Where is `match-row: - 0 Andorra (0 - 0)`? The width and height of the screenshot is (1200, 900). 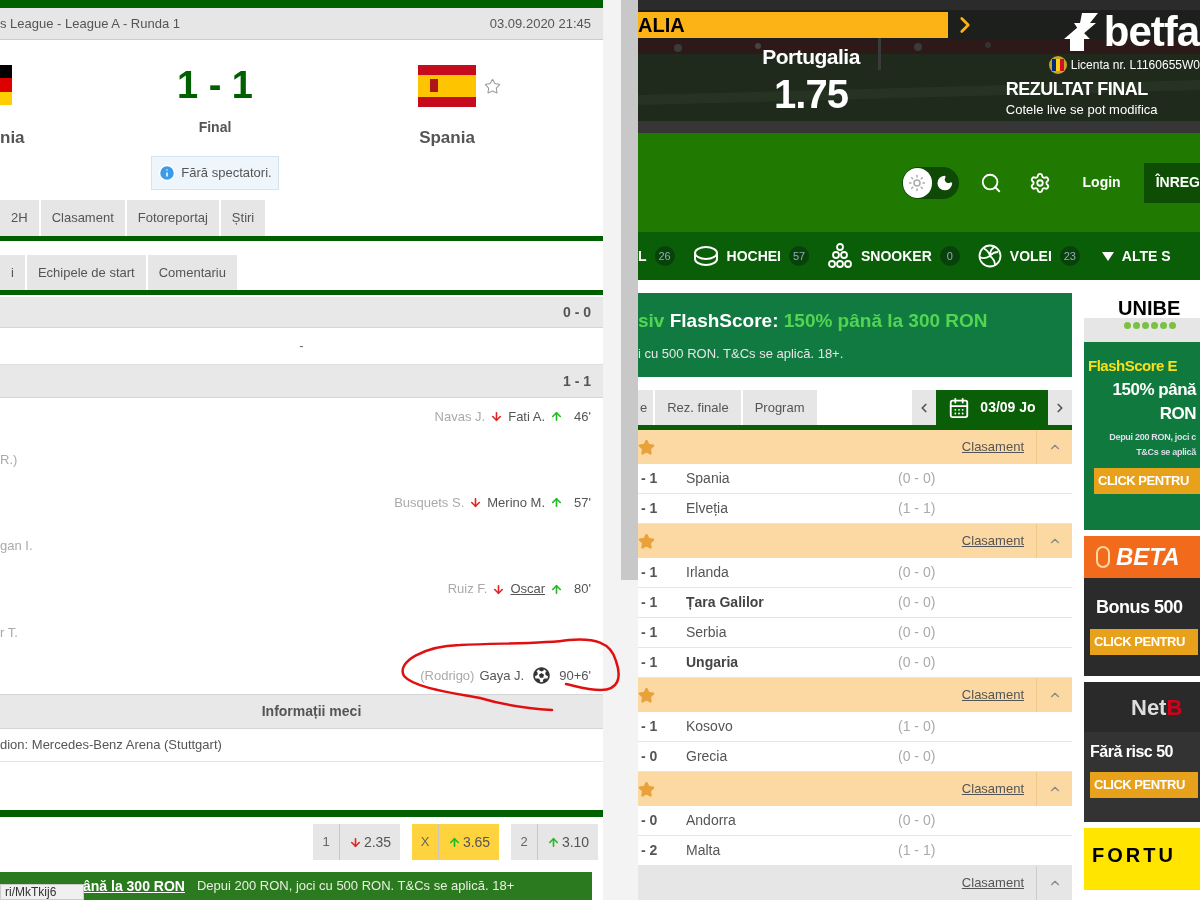
match-row: - 0 Andorra (0 - 0) is located at coordinates (855, 821).